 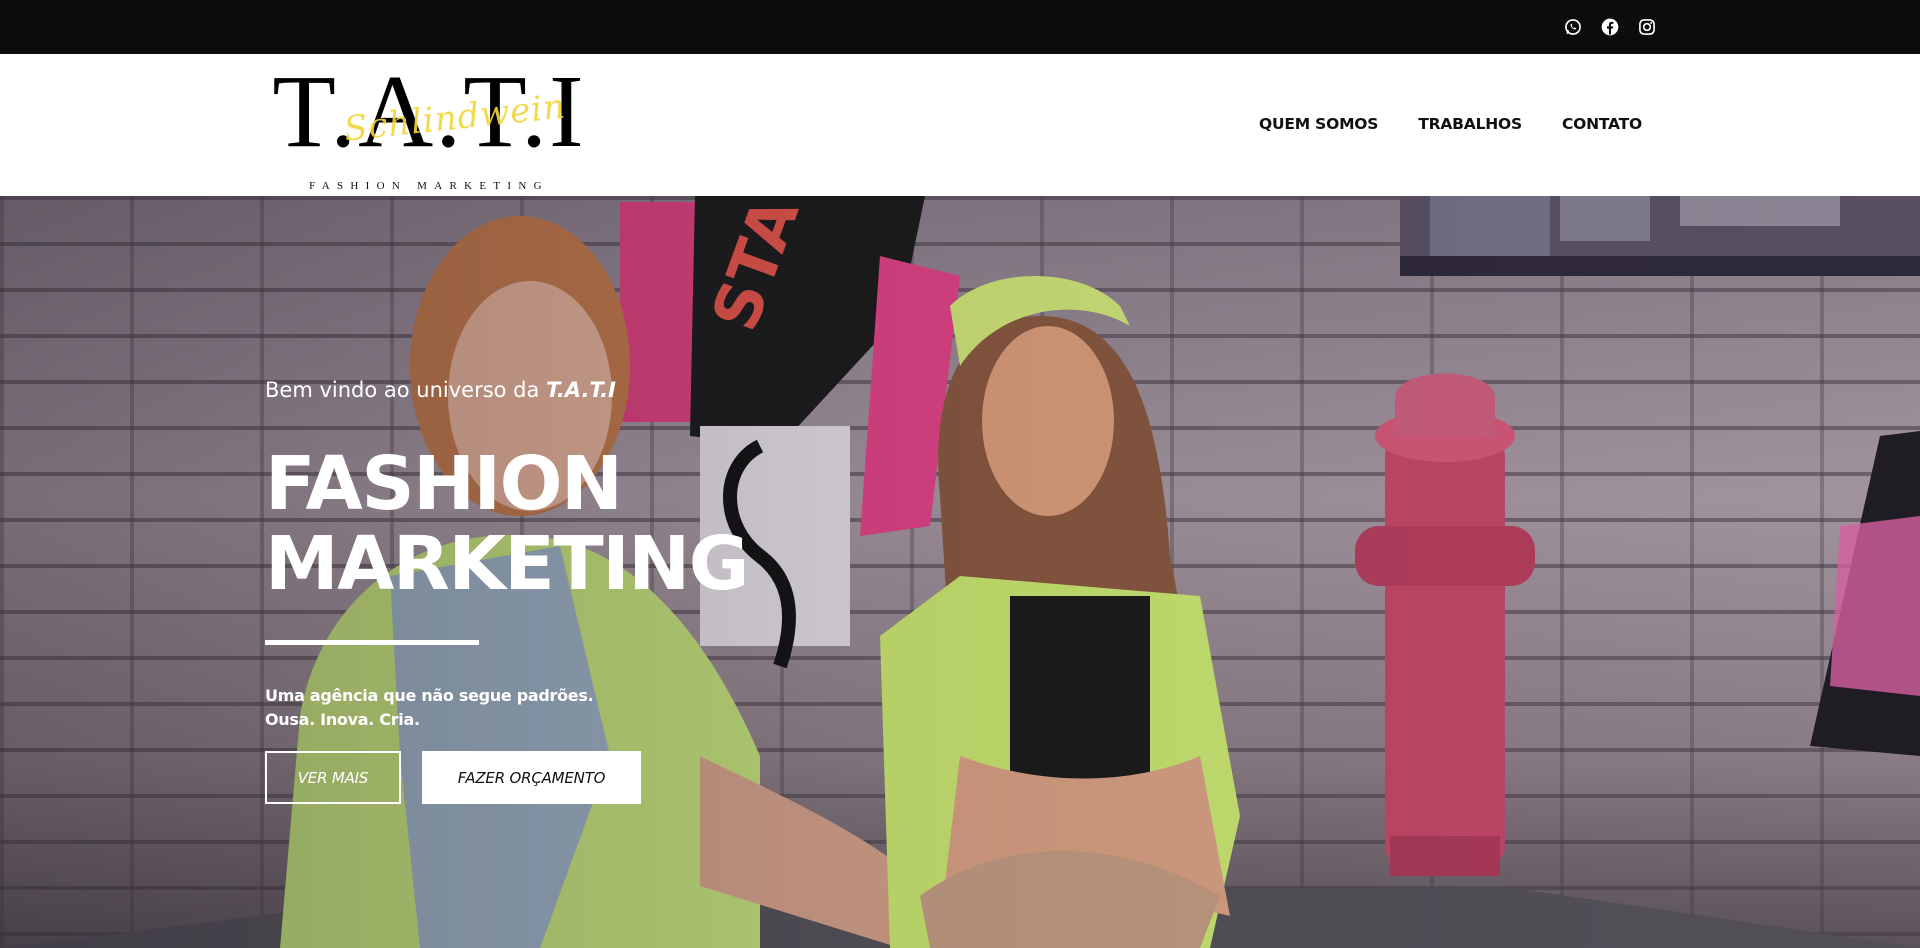 I want to click on hero-welcome-prefix: Bem vindo ao universo da, so click(x=406, y=390).